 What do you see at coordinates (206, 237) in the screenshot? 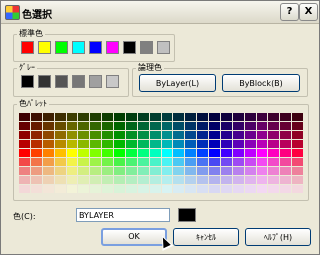
I see `cancel-button: ｷｬﾝｾﾙ` at bounding box center [206, 237].